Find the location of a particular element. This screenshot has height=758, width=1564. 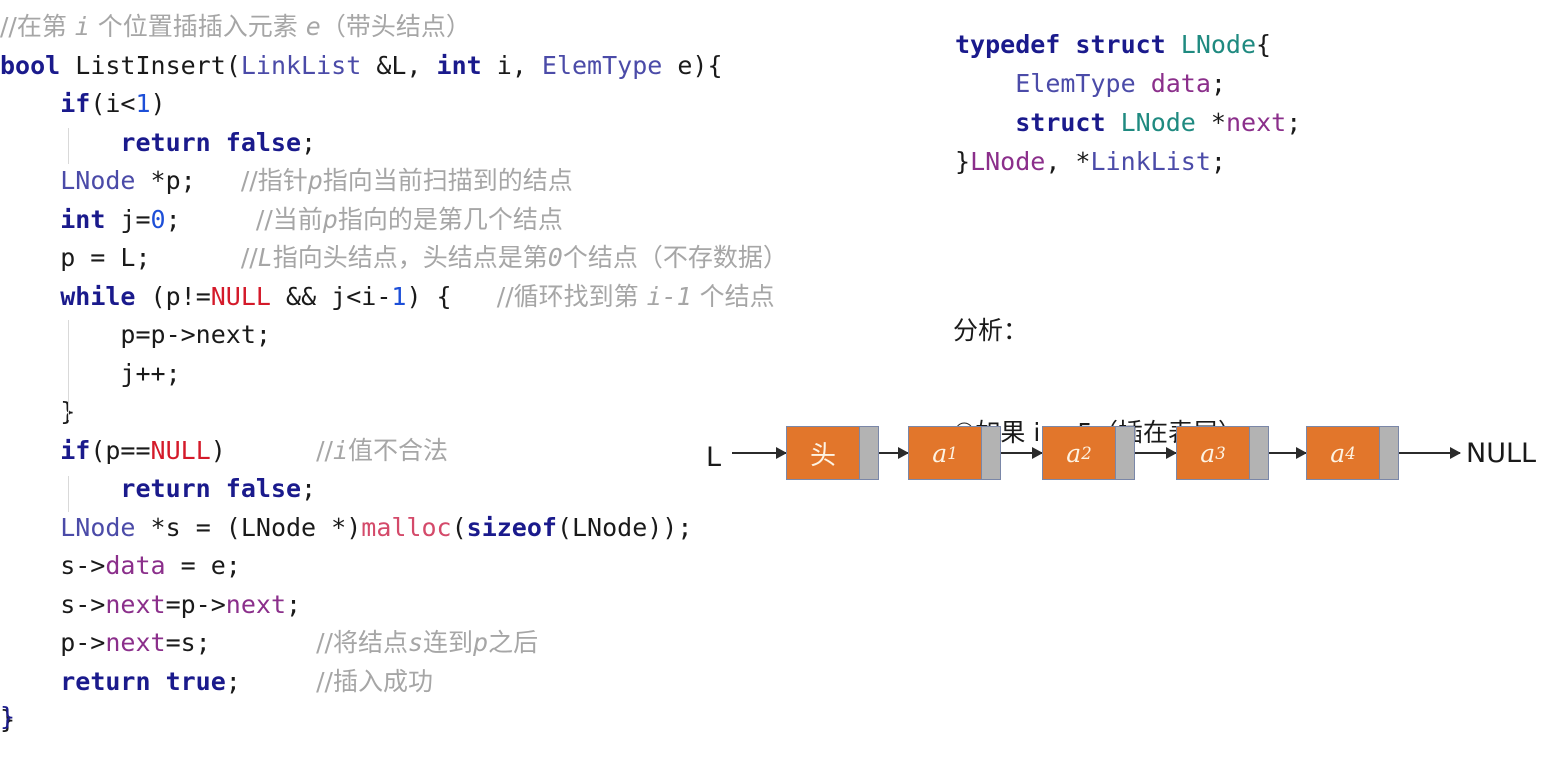

node-a1-data-cell: a1 is located at coordinates (945, 453).